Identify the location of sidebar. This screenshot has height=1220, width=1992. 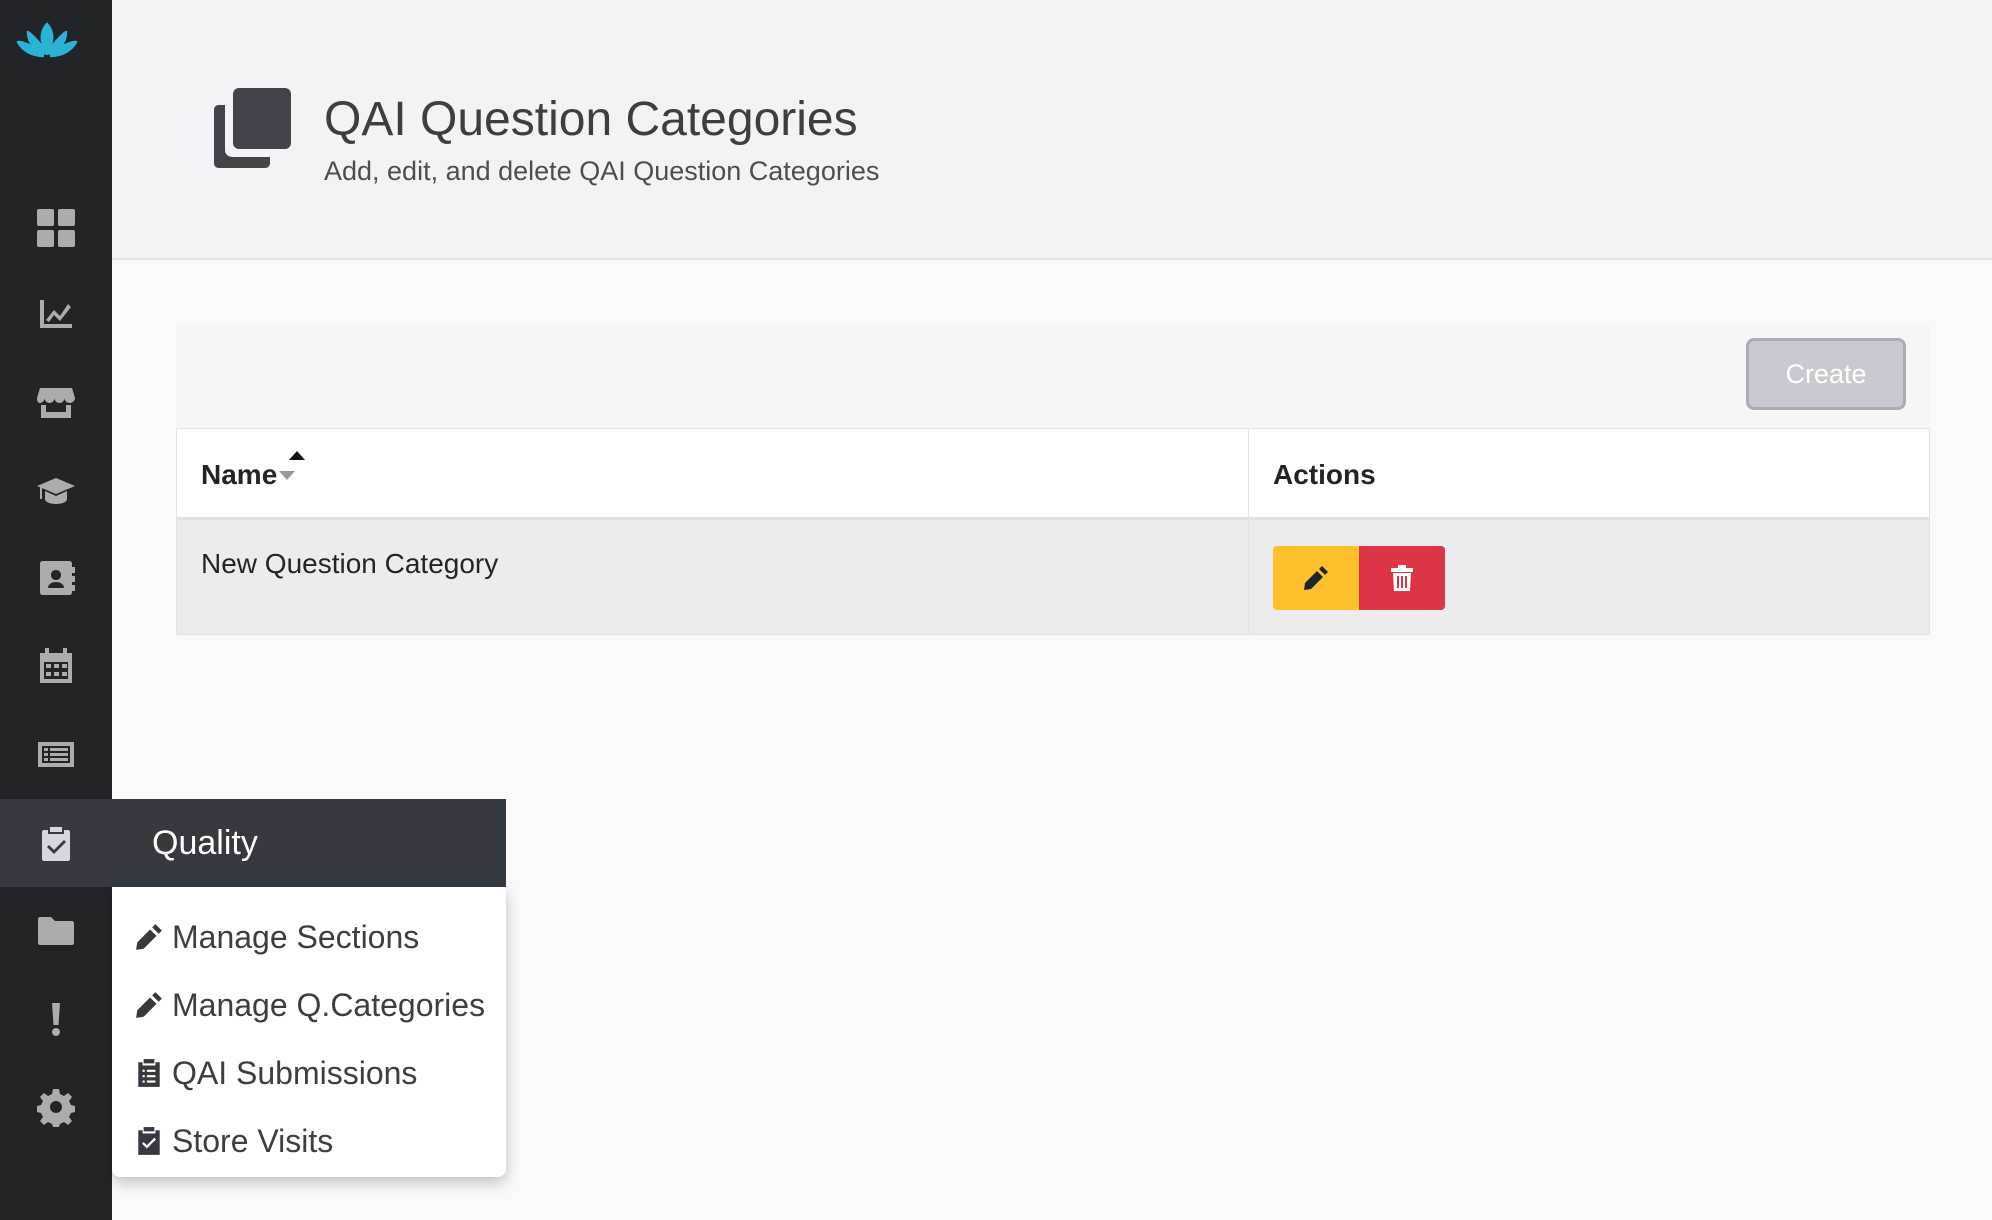
(56, 610).